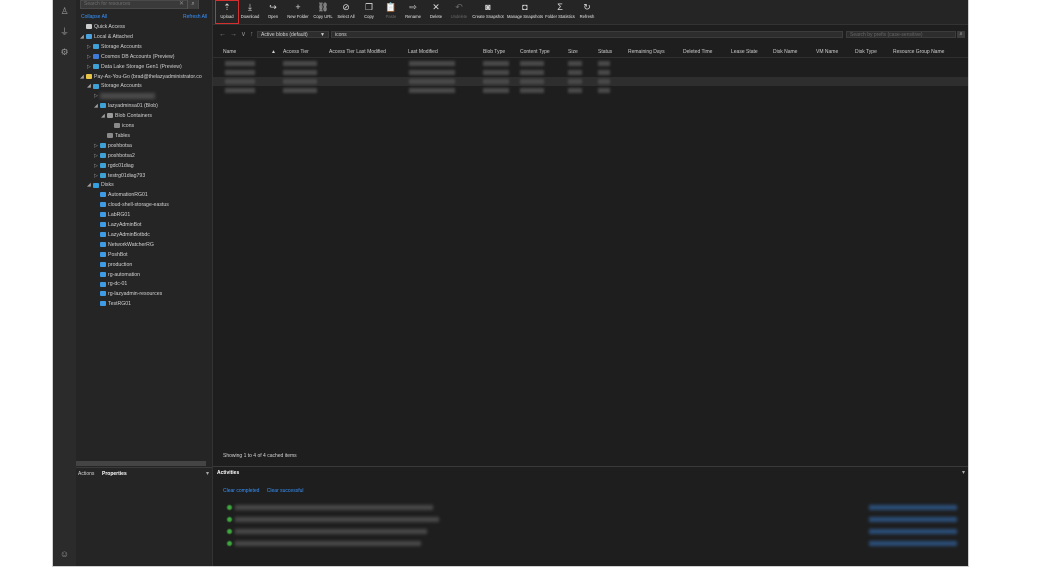 Image resolution: width=1038 pixels, height=576 pixels. What do you see at coordinates (273, 12) in the screenshot?
I see `open-button: ↪ Open` at bounding box center [273, 12].